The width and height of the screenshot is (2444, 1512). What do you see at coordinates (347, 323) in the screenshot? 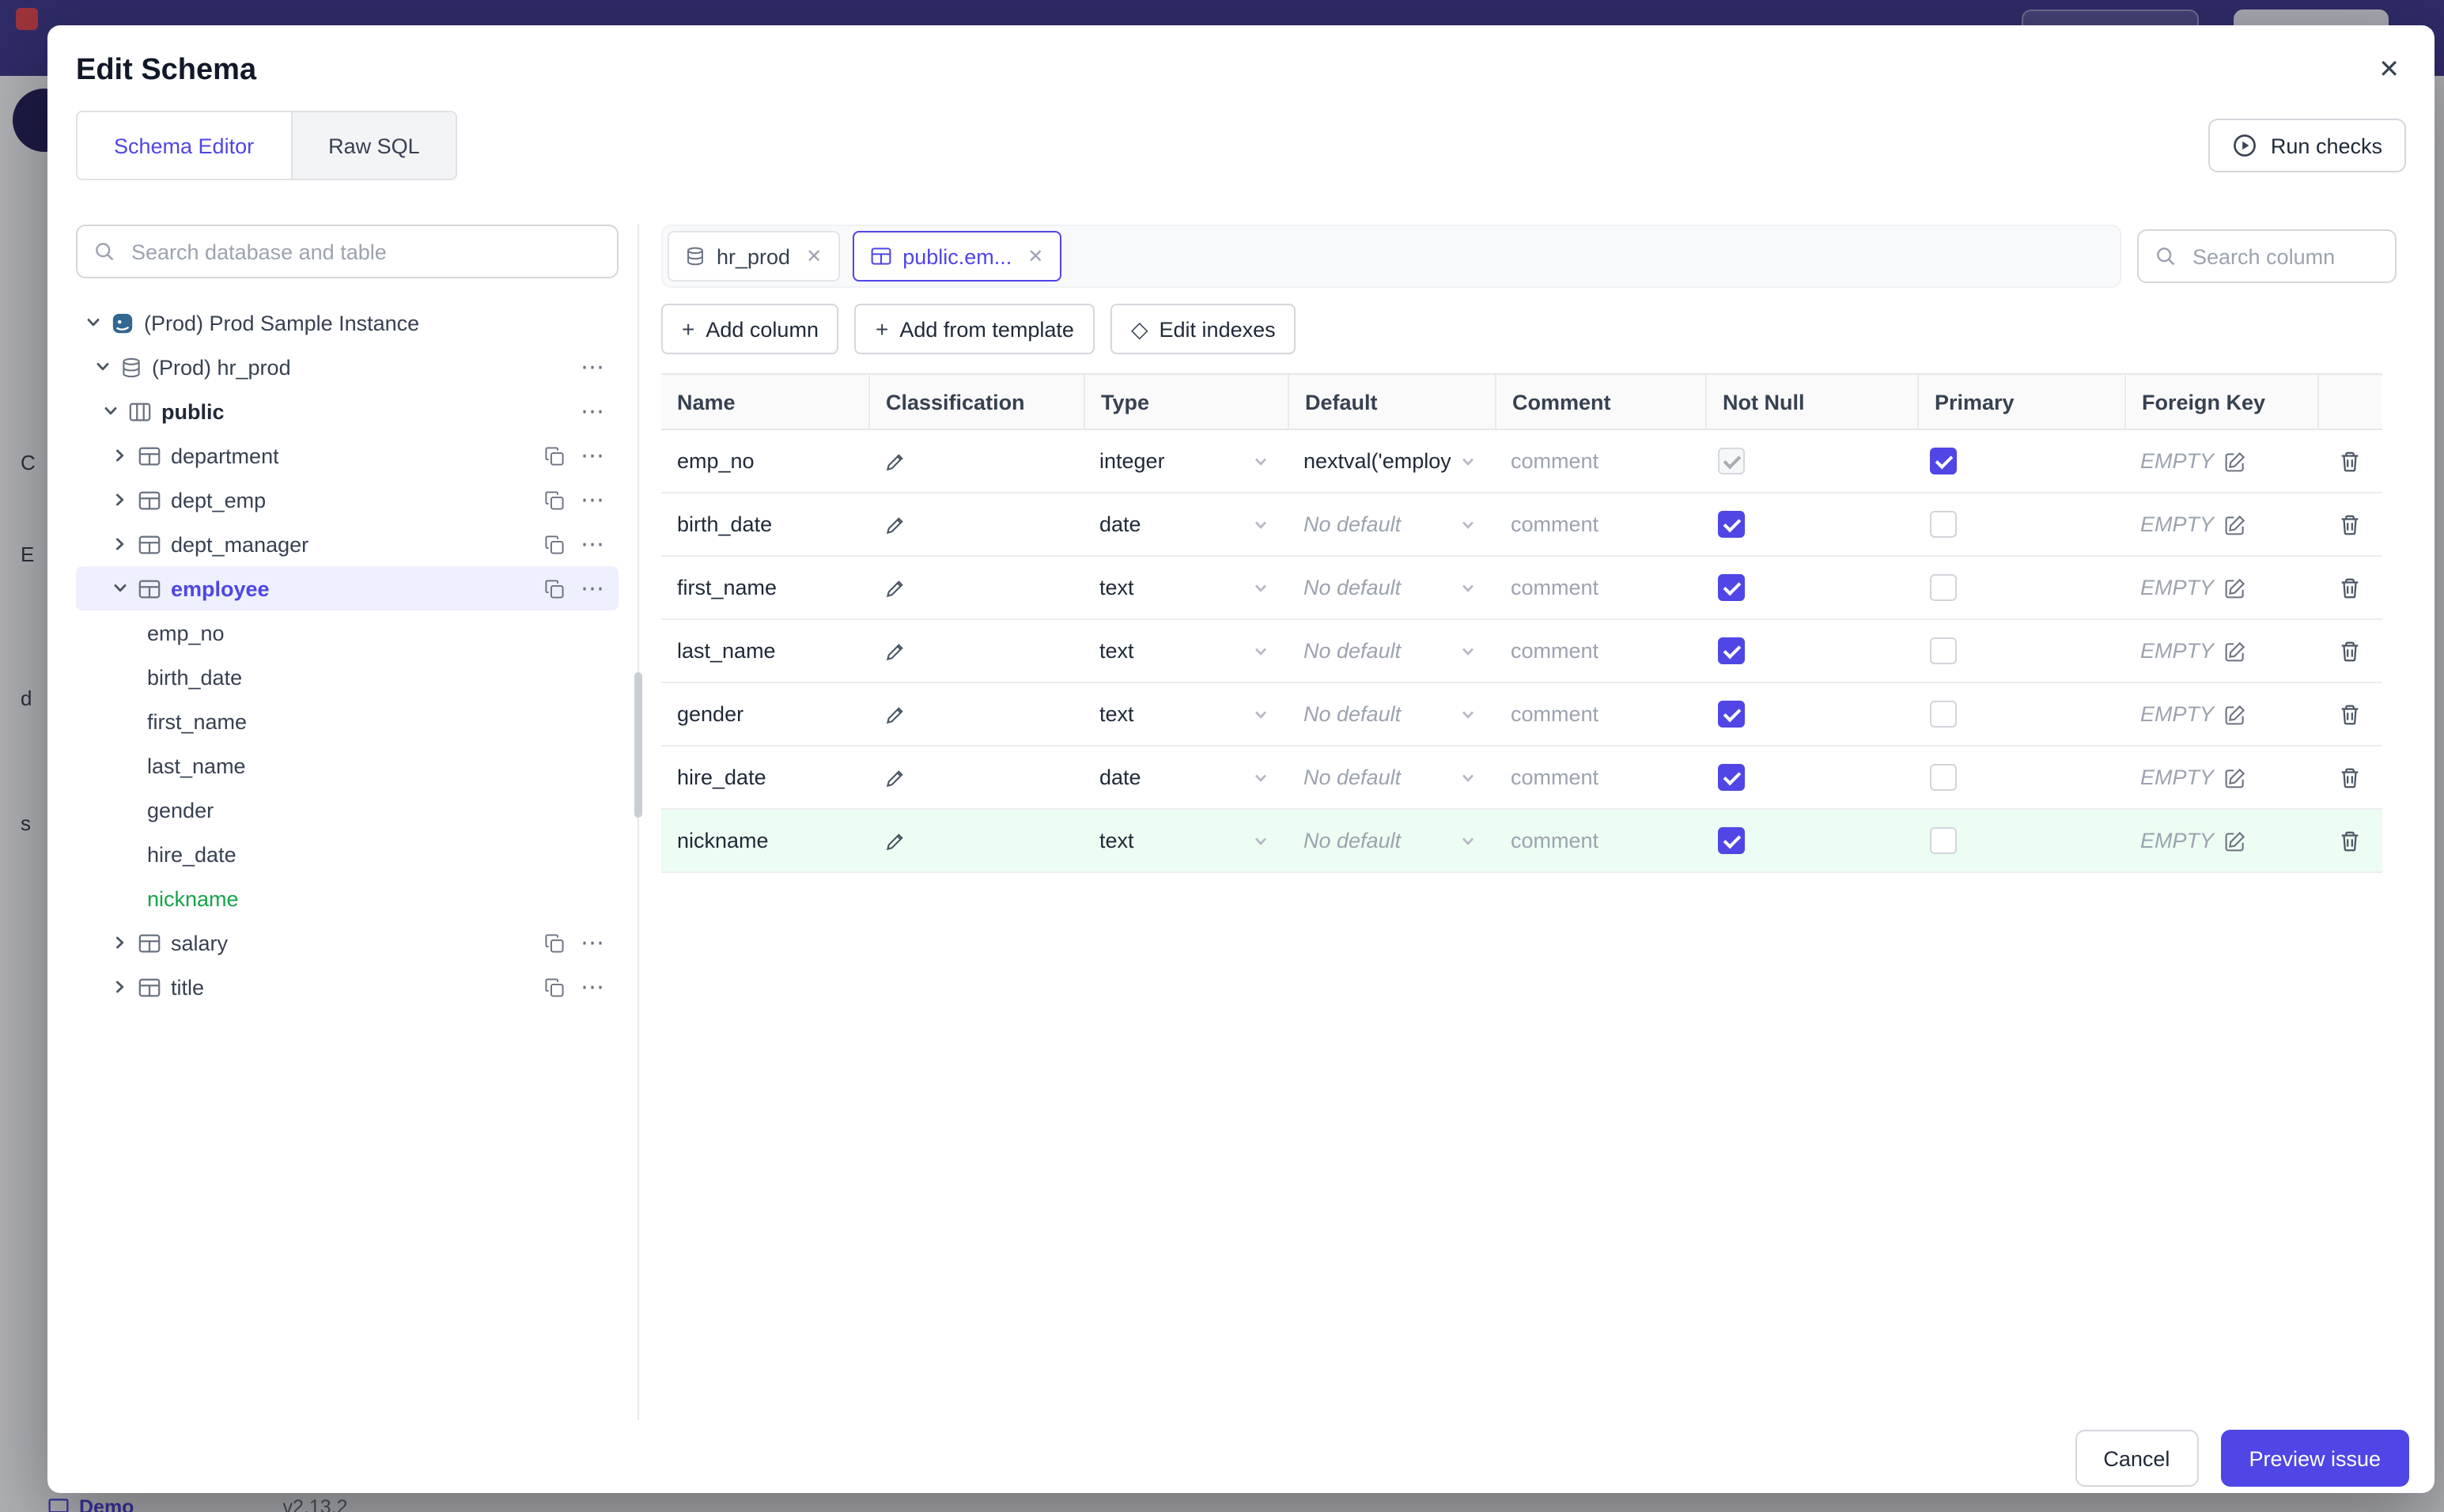
I see `tree-item-instance: (Prod) Prod Sample Instance` at bounding box center [347, 323].